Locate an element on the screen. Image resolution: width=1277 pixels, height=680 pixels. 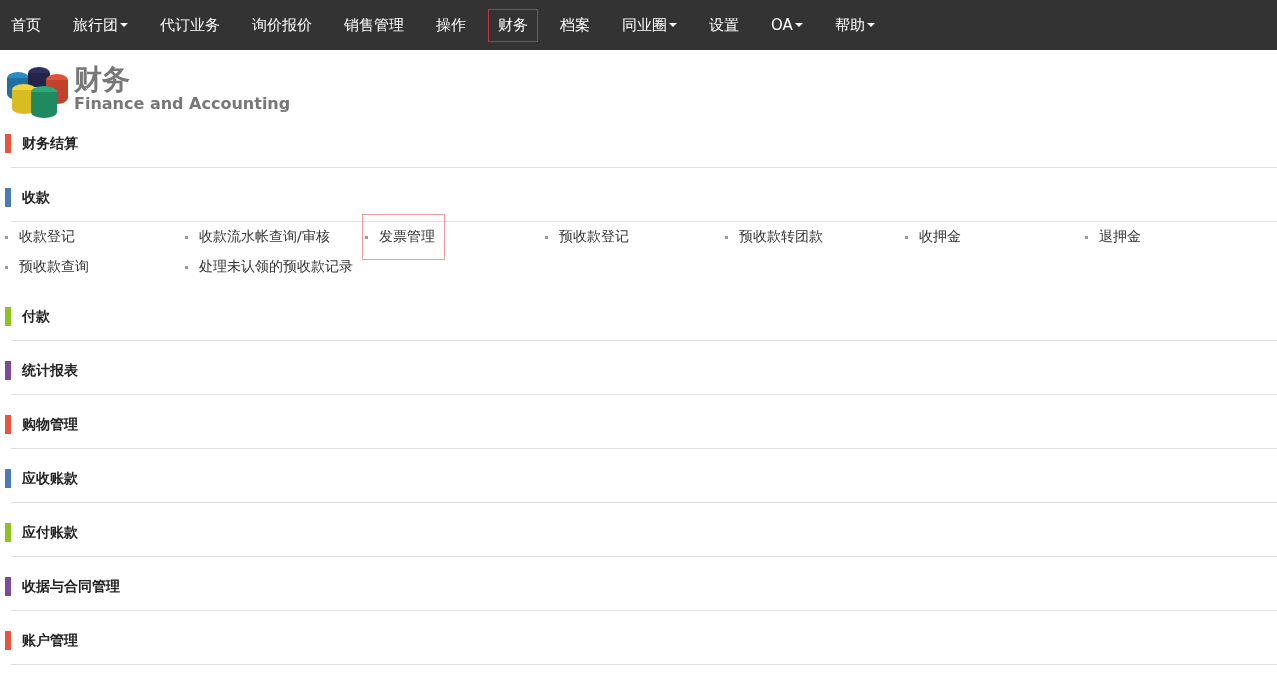
section-heading: 收据与合同管理 is located at coordinates (644, 592).